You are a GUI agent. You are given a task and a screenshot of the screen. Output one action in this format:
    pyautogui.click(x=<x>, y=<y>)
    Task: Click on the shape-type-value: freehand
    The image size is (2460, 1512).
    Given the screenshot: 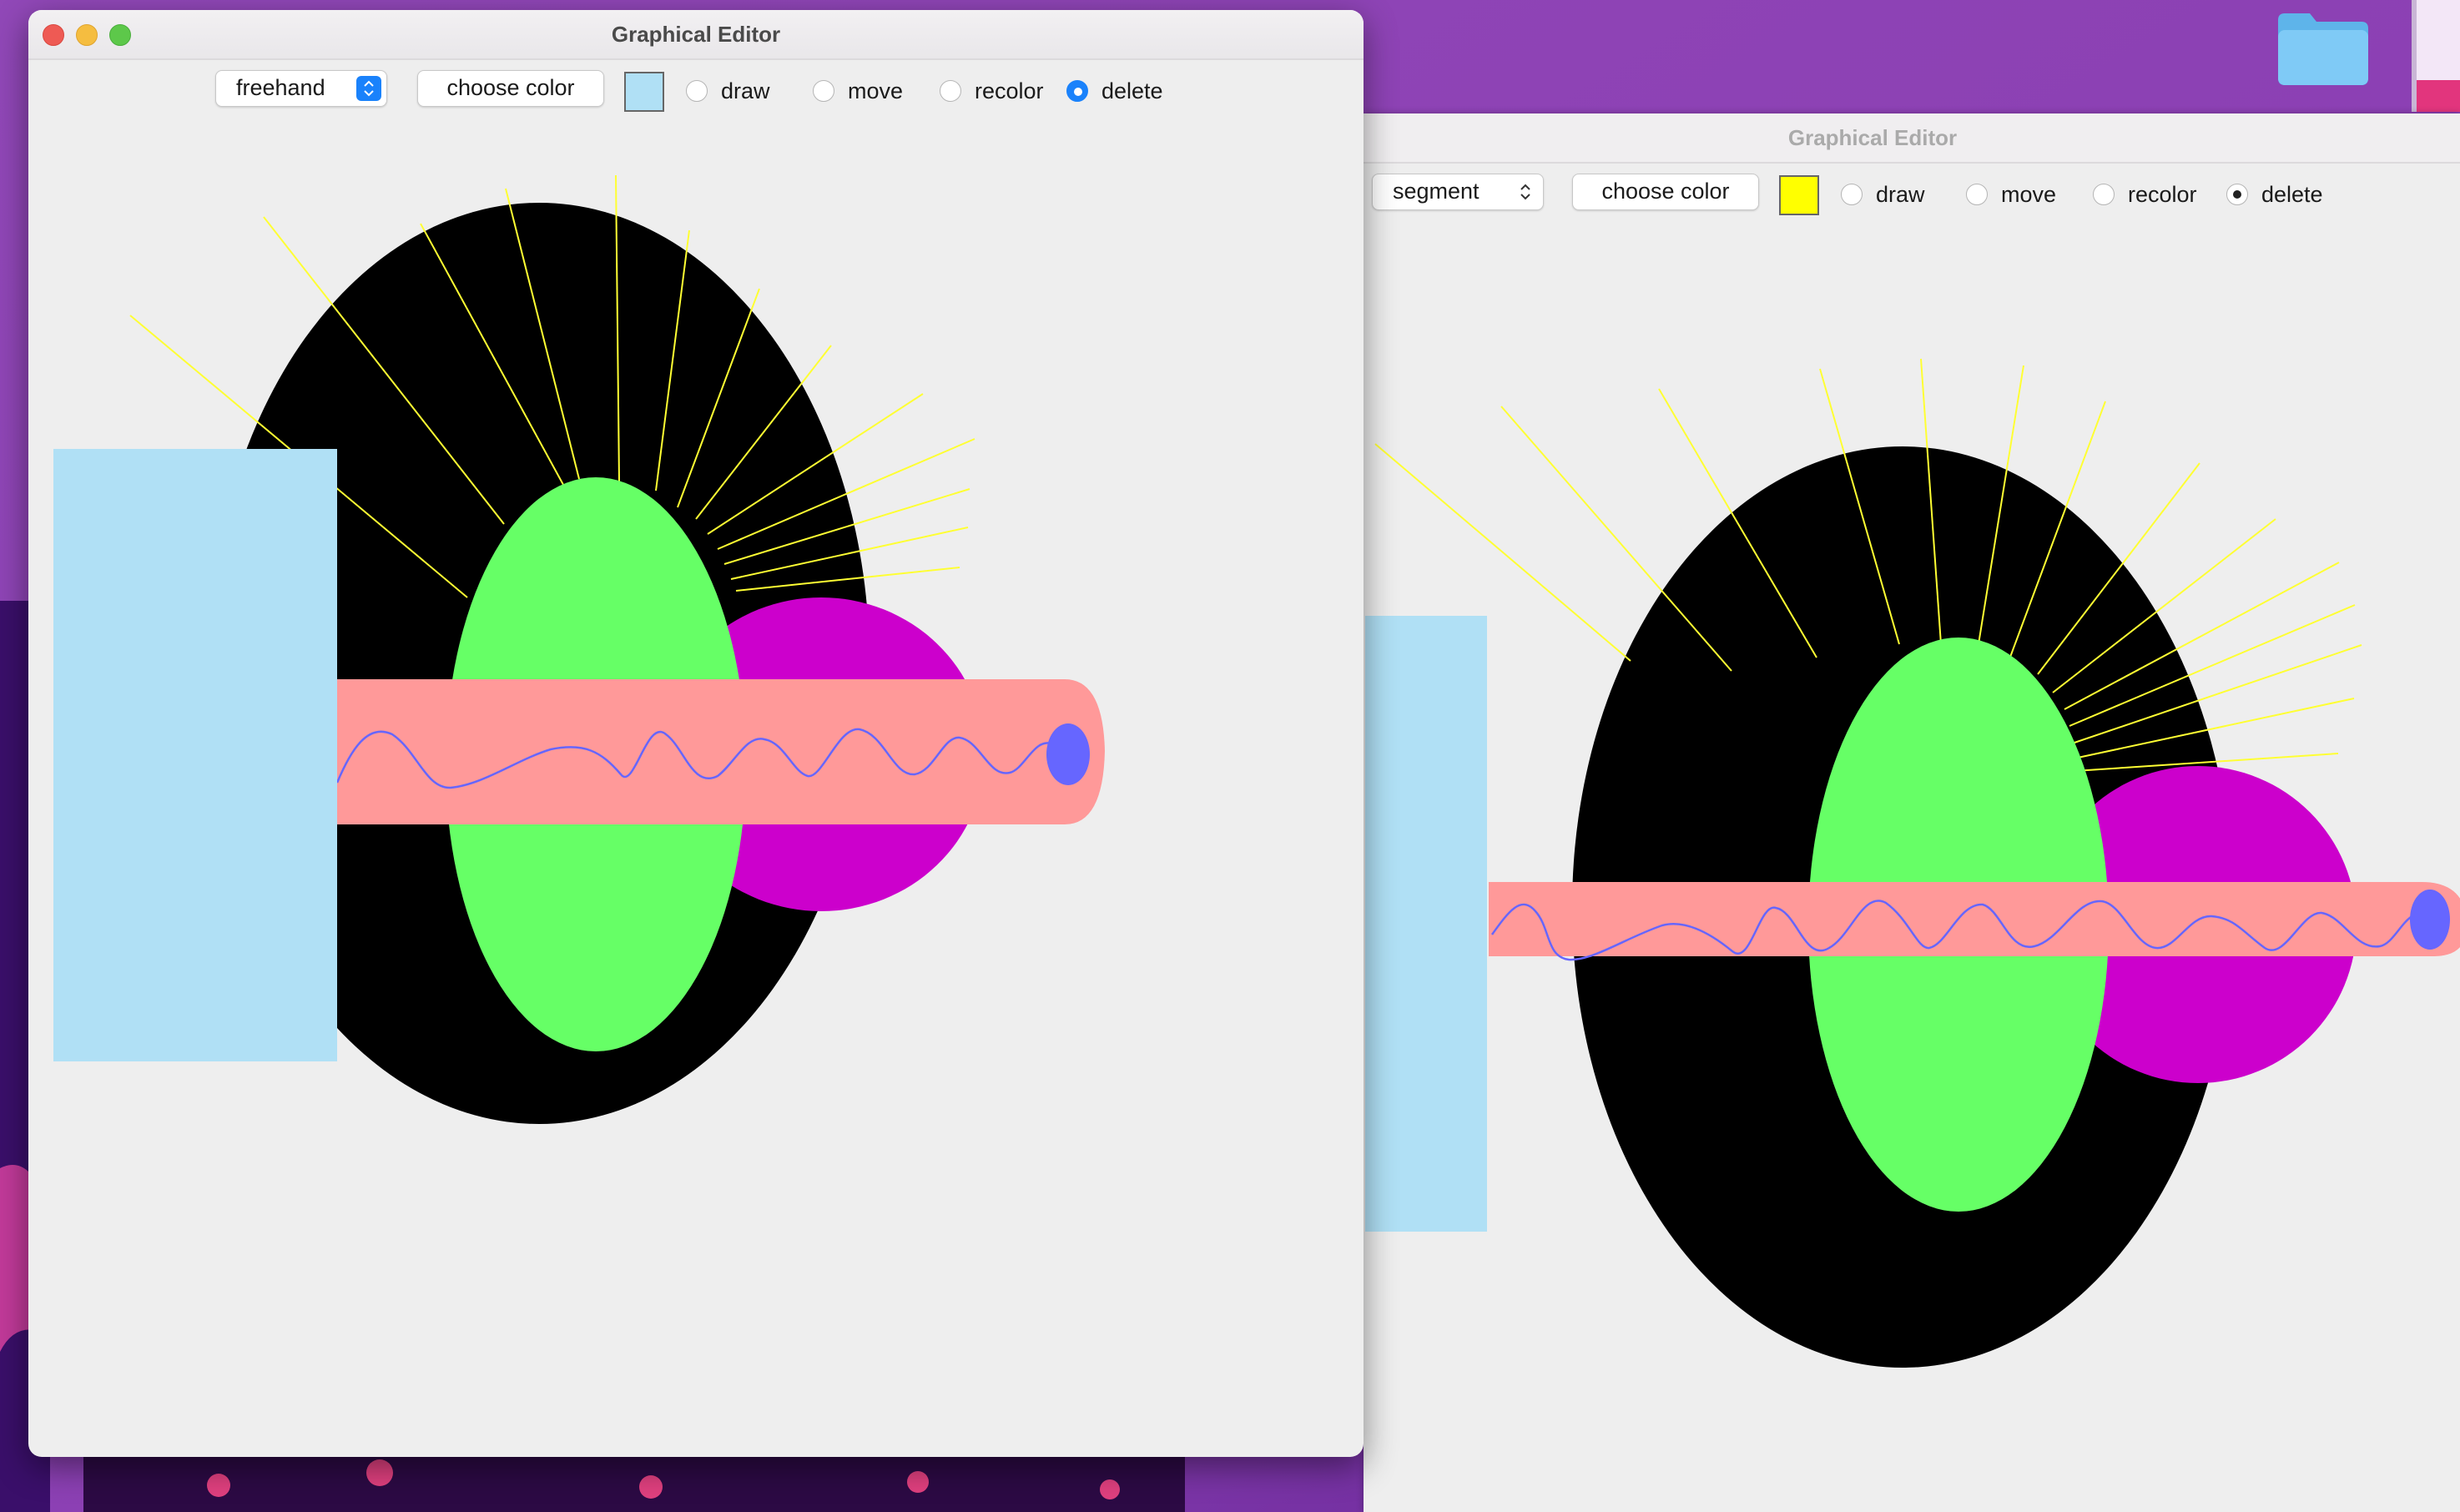 What is the action you would take?
    pyautogui.click(x=280, y=88)
    